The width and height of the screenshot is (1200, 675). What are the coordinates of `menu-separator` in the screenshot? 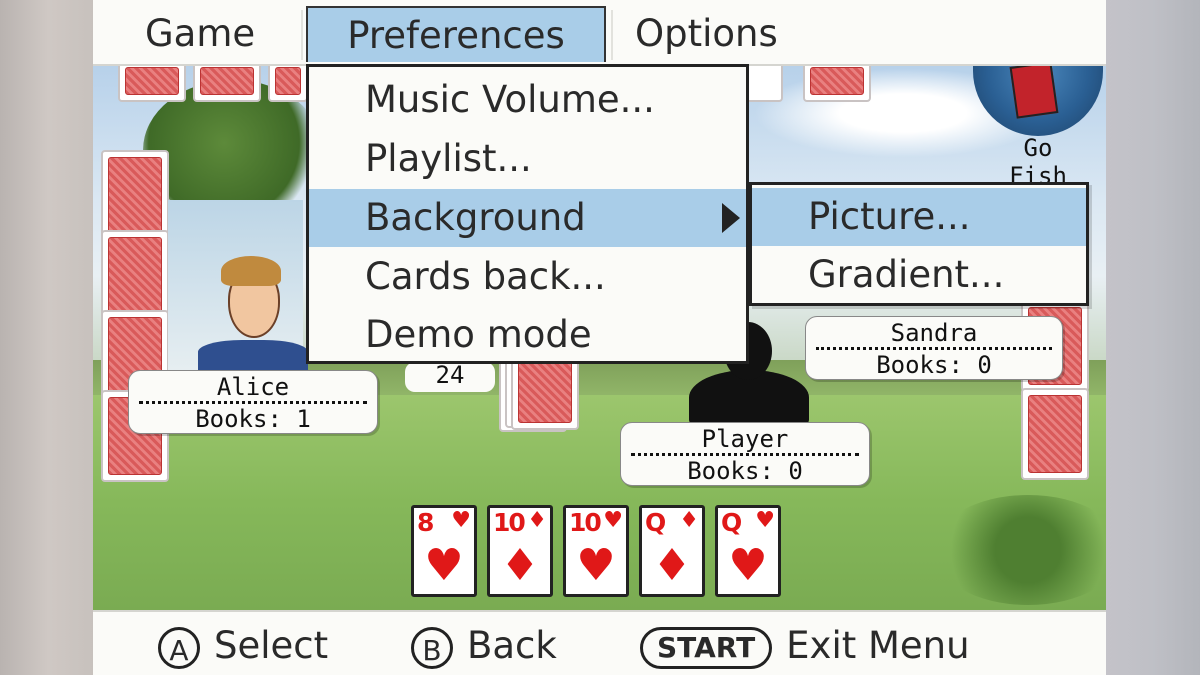 It's located at (302, 35).